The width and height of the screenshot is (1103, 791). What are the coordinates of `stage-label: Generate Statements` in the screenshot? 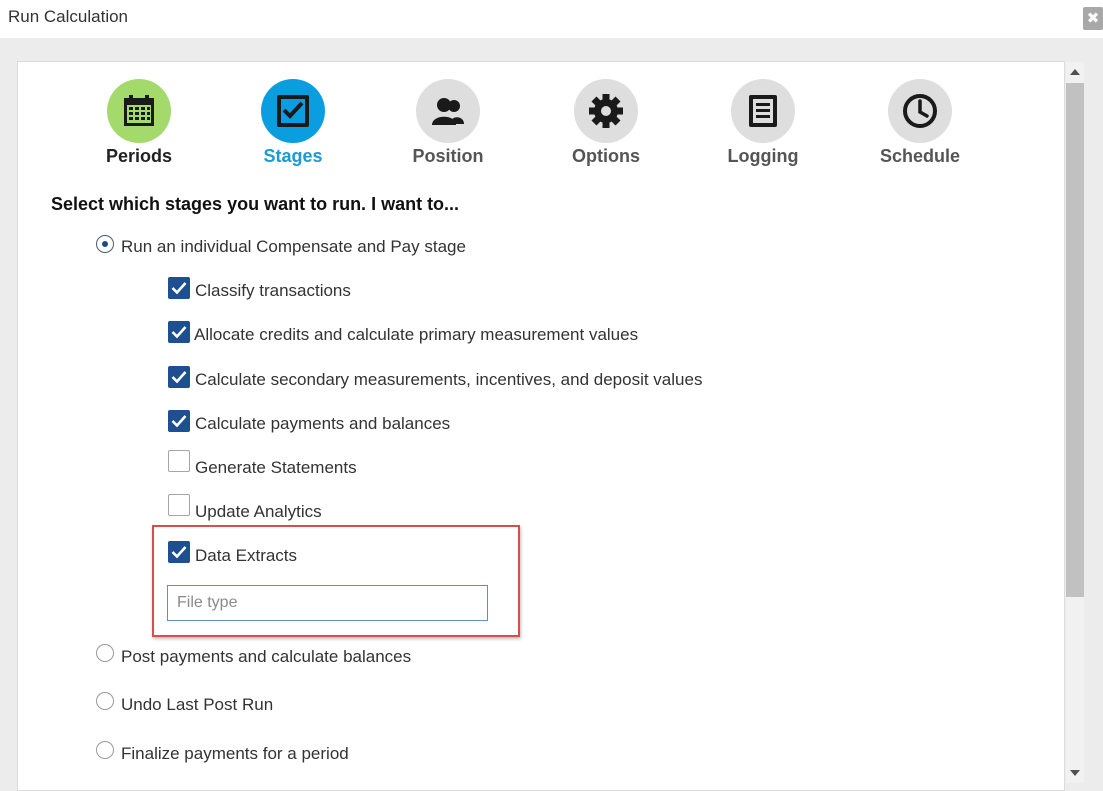 It's located at (276, 467).